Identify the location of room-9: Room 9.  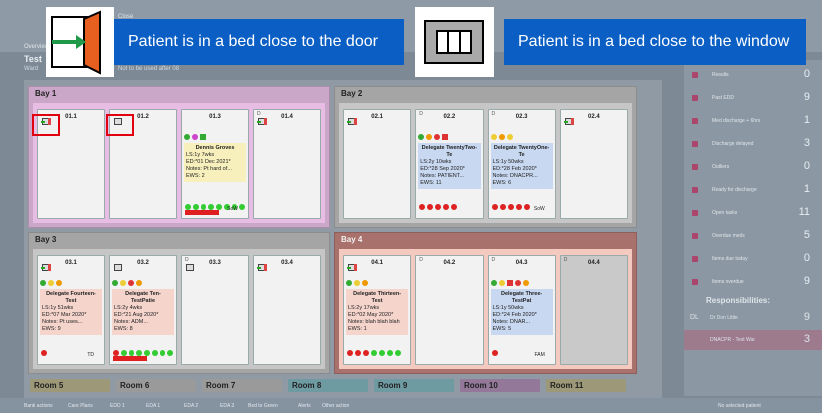
(414, 385).